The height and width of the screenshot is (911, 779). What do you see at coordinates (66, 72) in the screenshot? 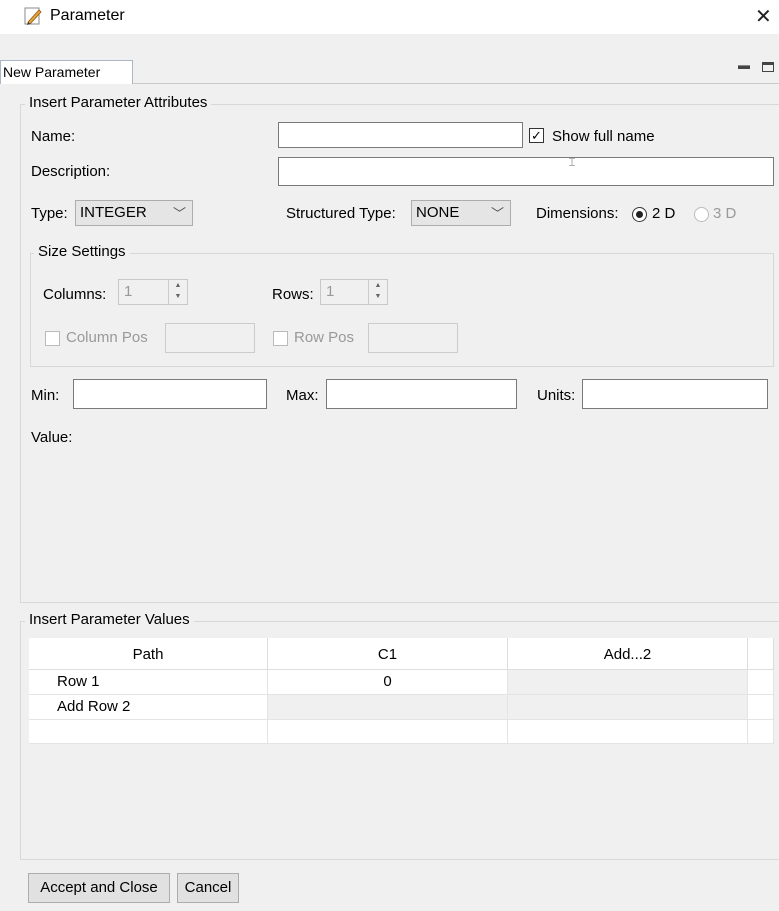
I see `tab-new-parameter: New Parameter` at bounding box center [66, 72].